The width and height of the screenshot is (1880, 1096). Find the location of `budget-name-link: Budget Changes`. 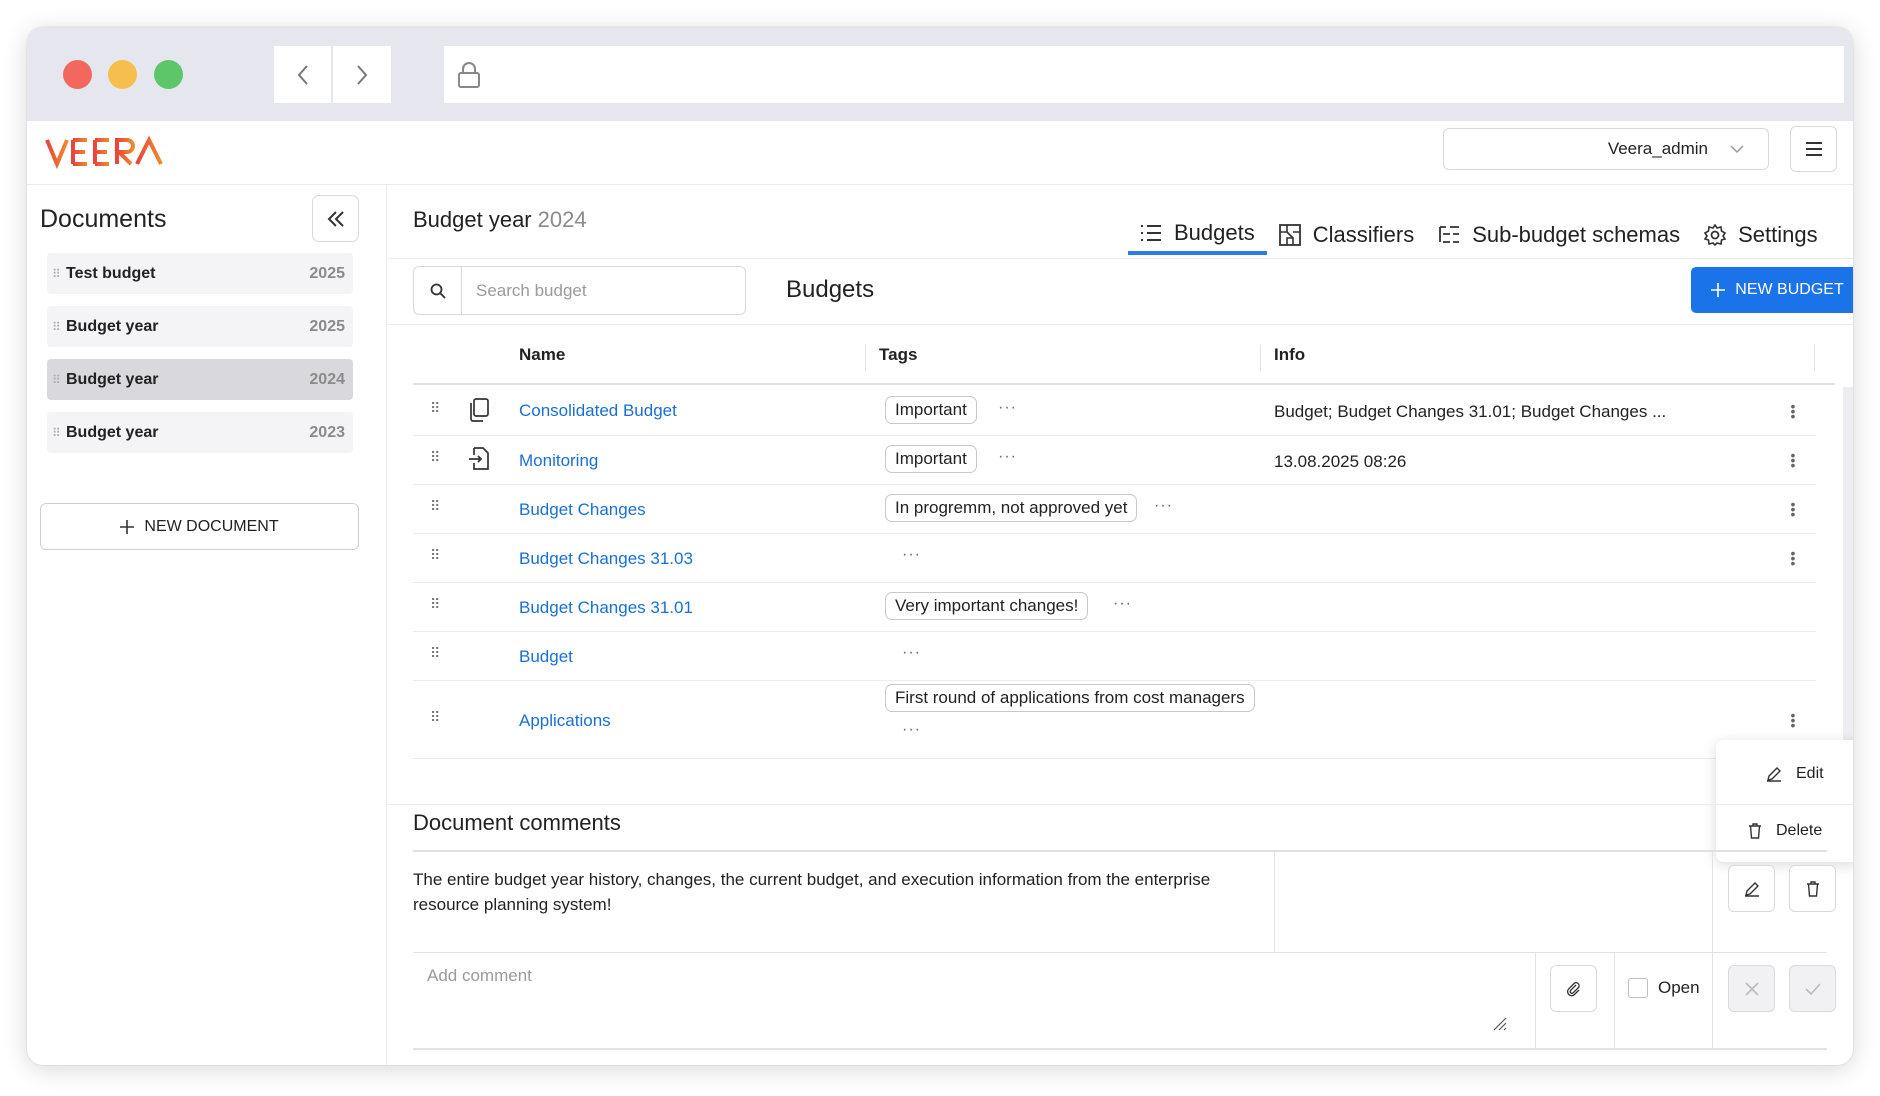

budget-name-link: Budget Changes is located at coordinates (582, 510).